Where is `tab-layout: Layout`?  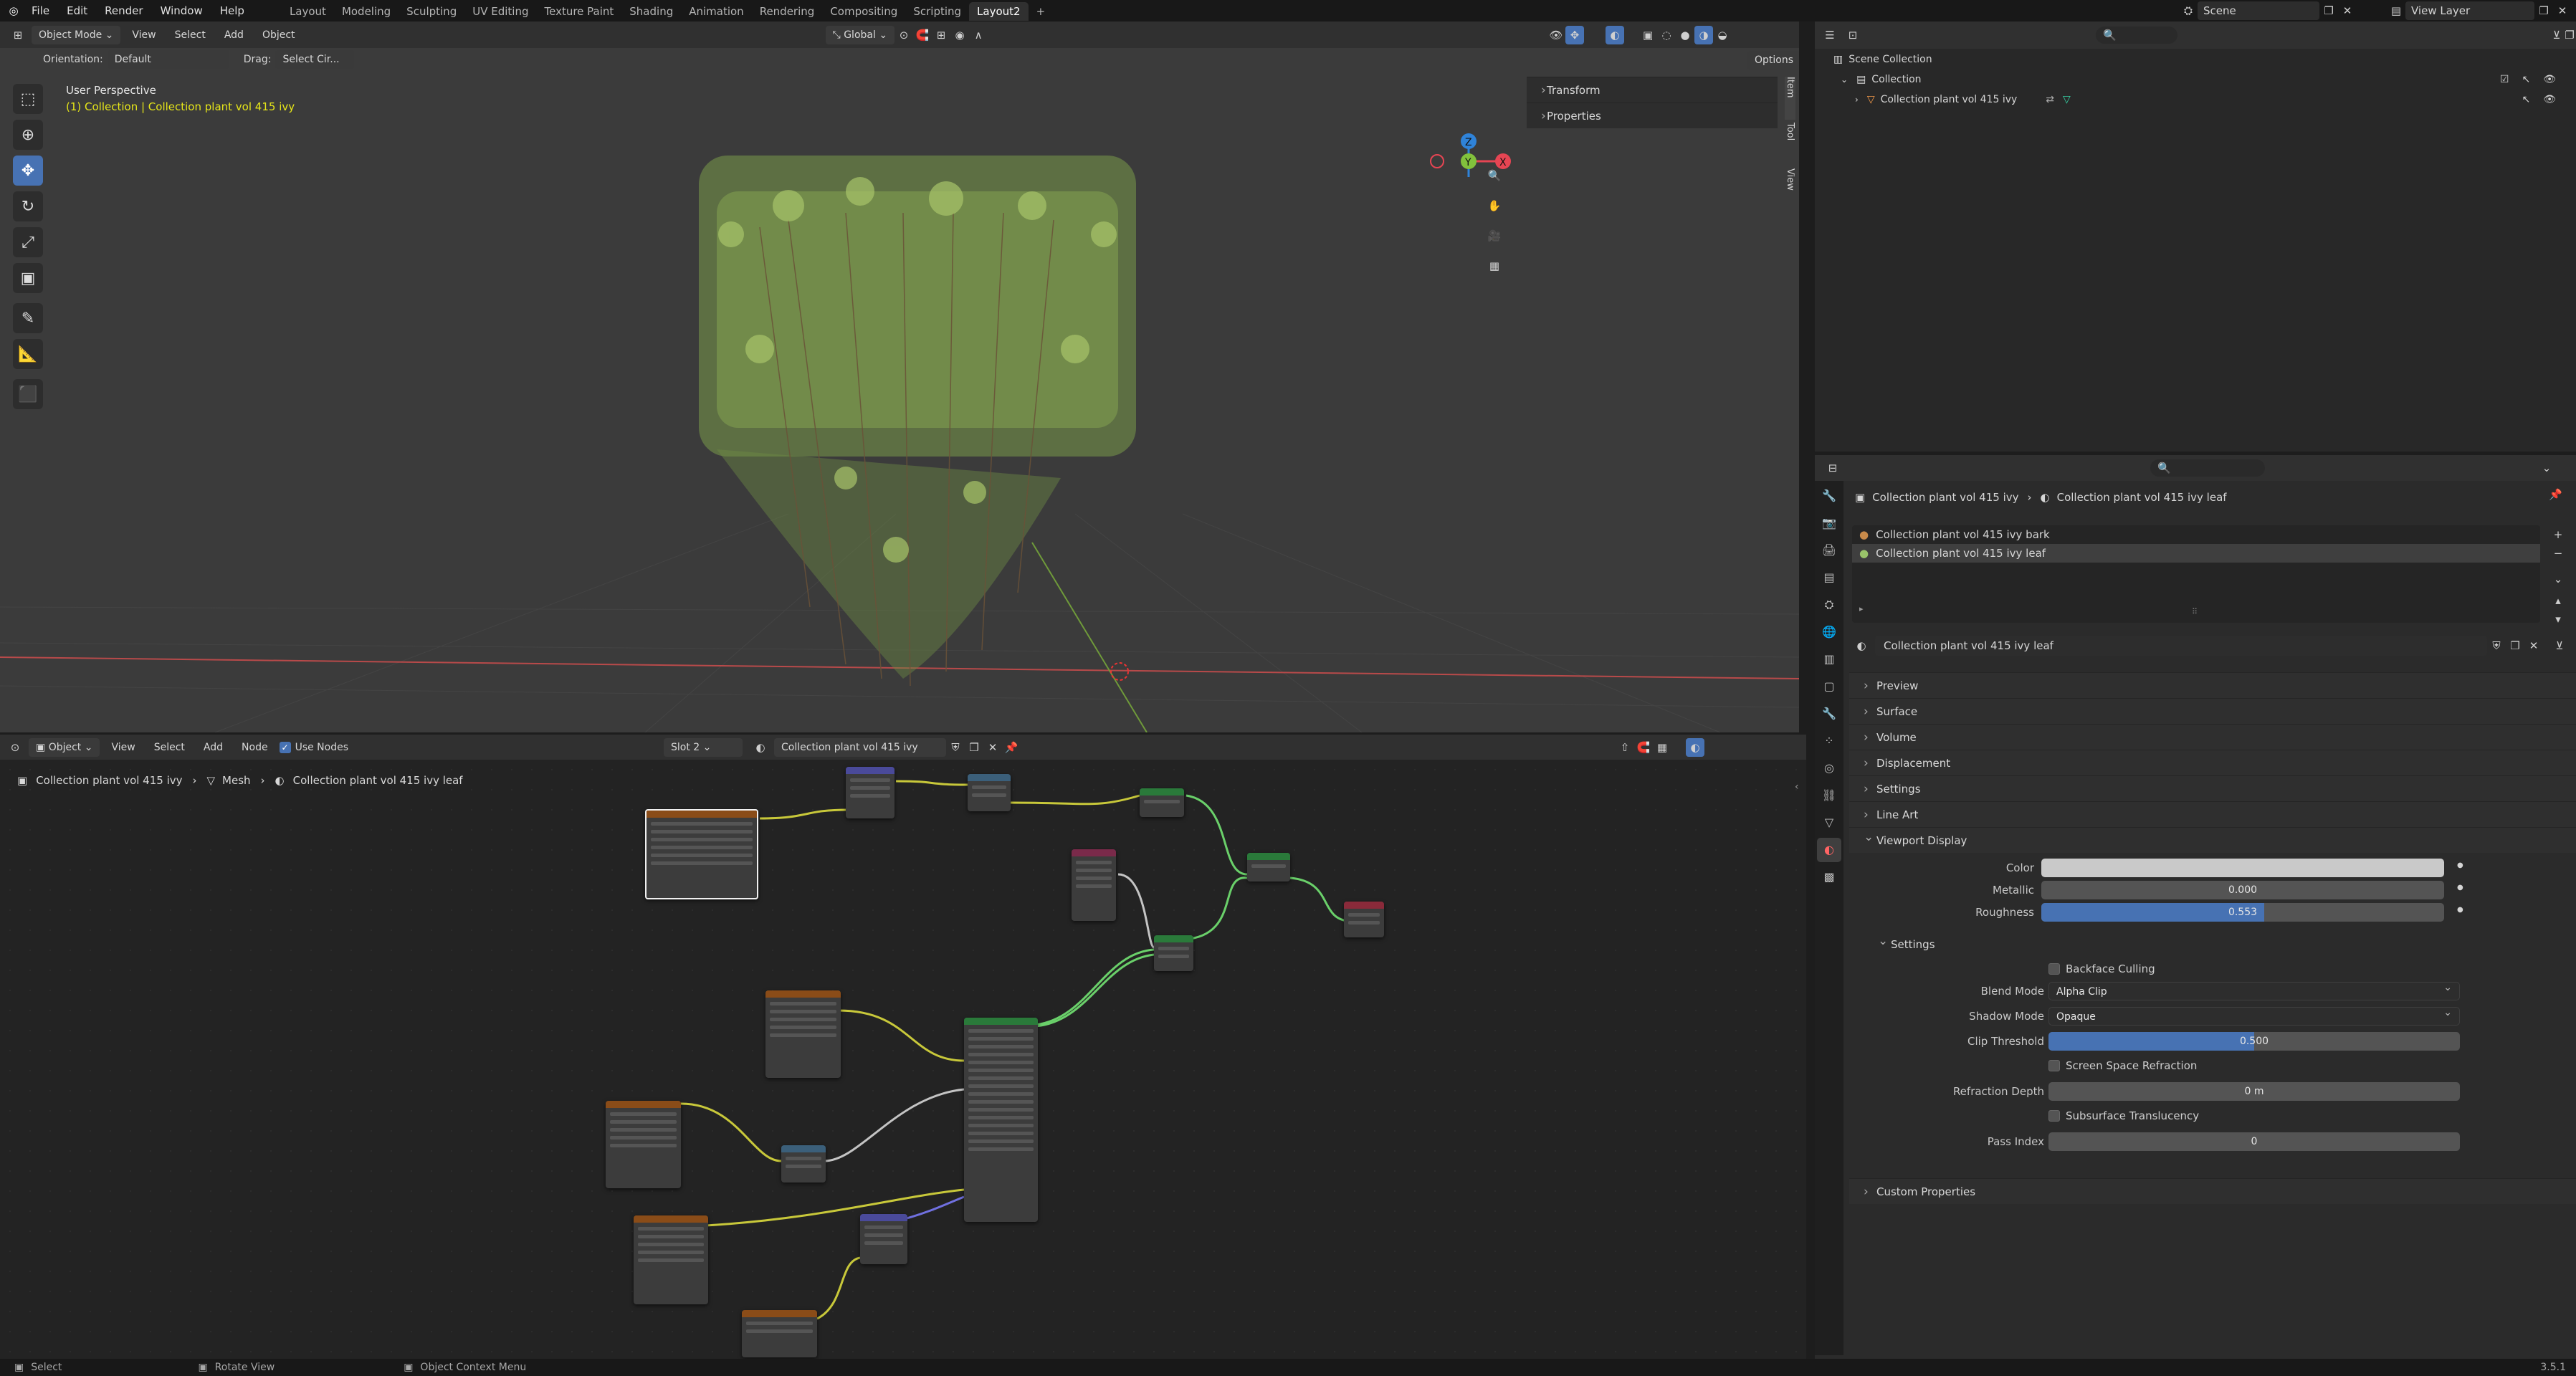
tab-layout: Layout is located at coordinates (308, 11).